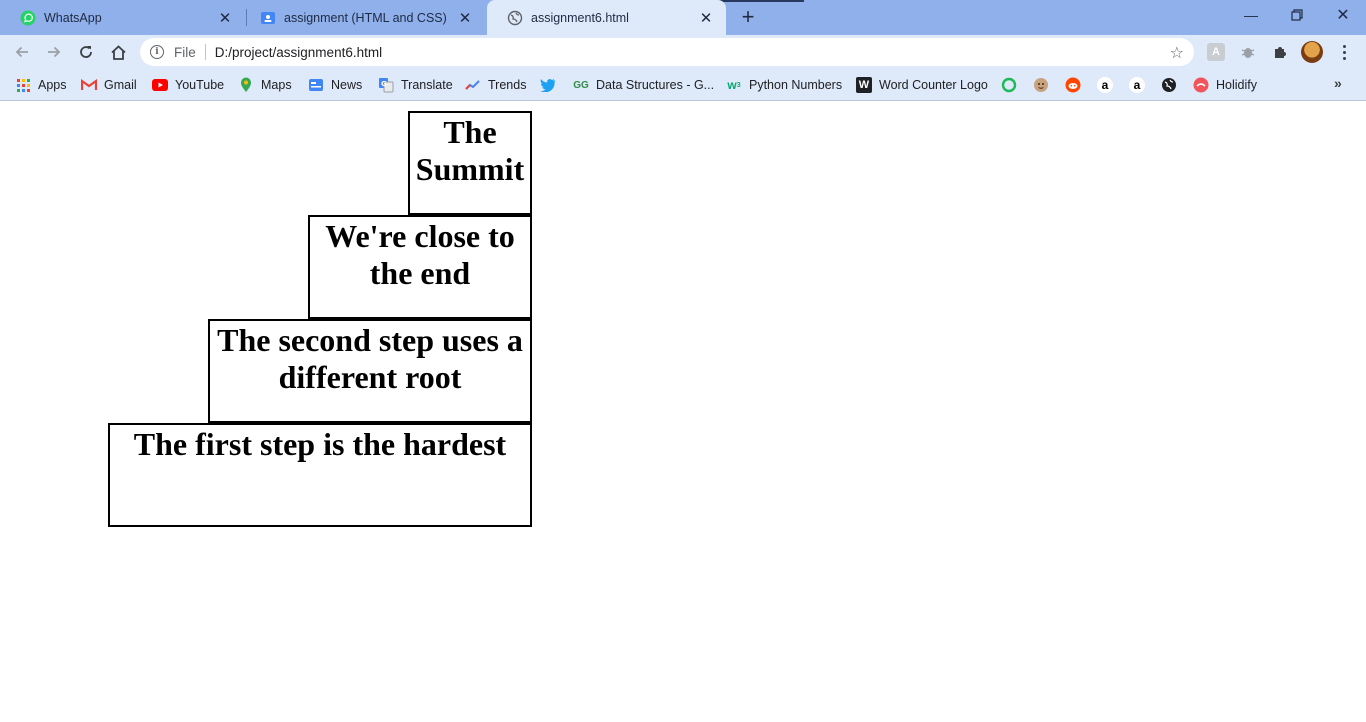 The width and height of the screenshot is (1366, 722). Describe the element at coordinates (246, 85) in the screenshot. I see `maps-pin-icon` at that location.